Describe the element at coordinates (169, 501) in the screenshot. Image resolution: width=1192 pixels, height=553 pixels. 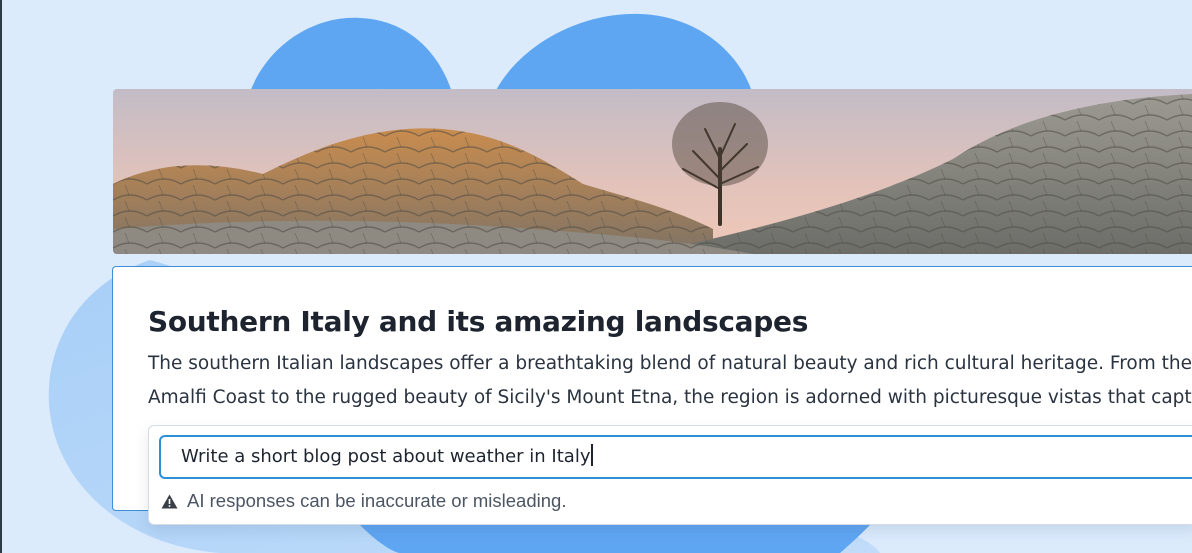
I see `warning-triangle-icon` at that location.